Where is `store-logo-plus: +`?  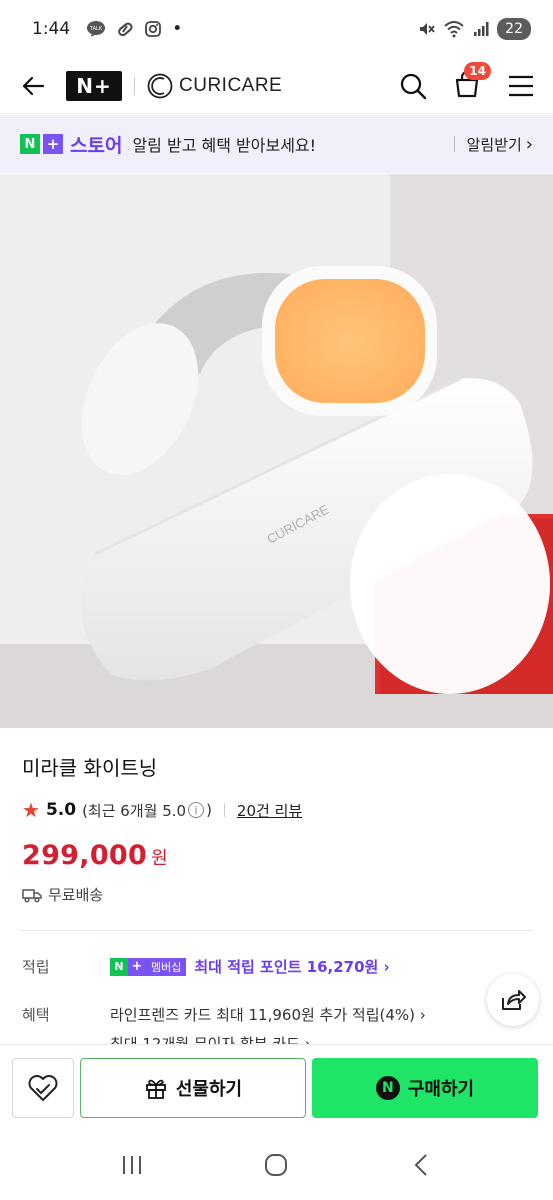 store-logo-plus: + is located at coordinates (53, 144).